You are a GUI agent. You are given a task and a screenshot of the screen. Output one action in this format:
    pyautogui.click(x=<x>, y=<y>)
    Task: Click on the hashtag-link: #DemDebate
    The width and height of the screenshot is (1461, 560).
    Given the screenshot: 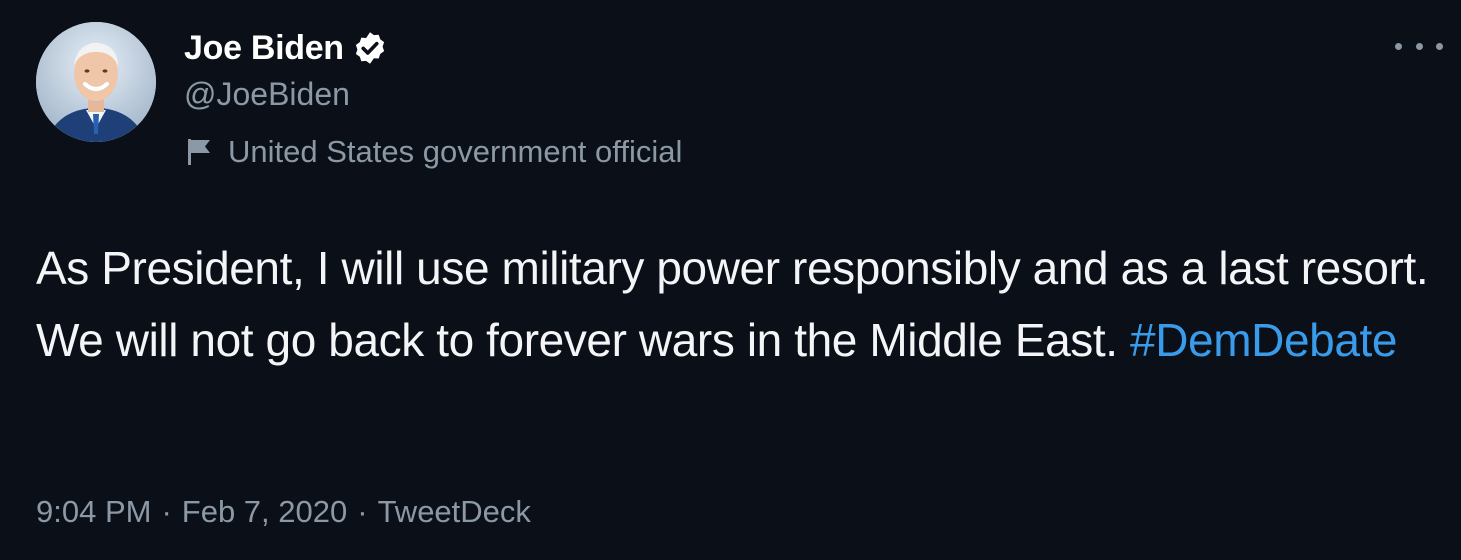 What is the action you would take?
    pyautogui.click(x=1263, y=340)
    